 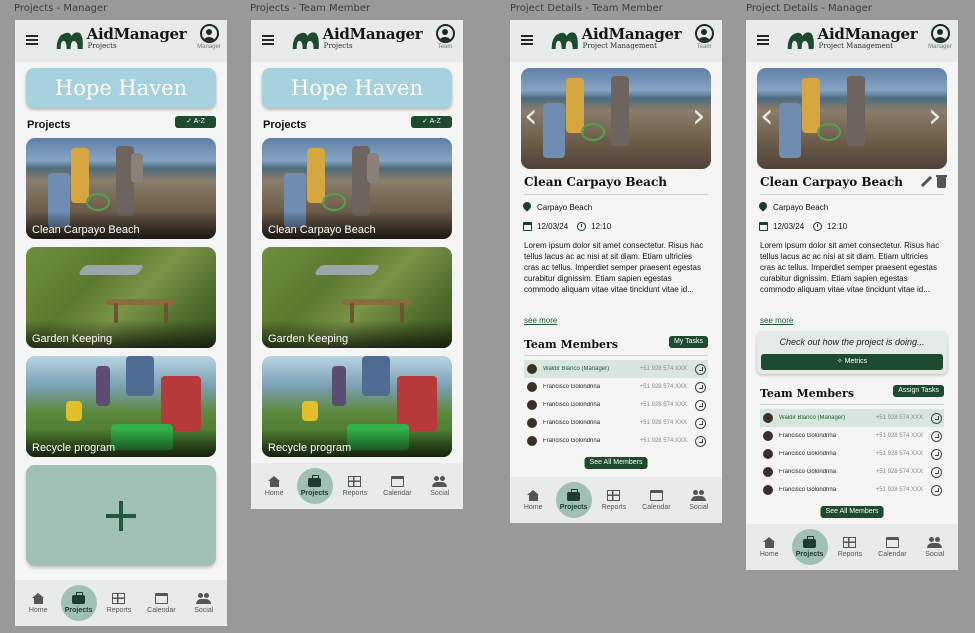 I want to click on location-row: Carpayo Beach, so click(x=793, y=207).